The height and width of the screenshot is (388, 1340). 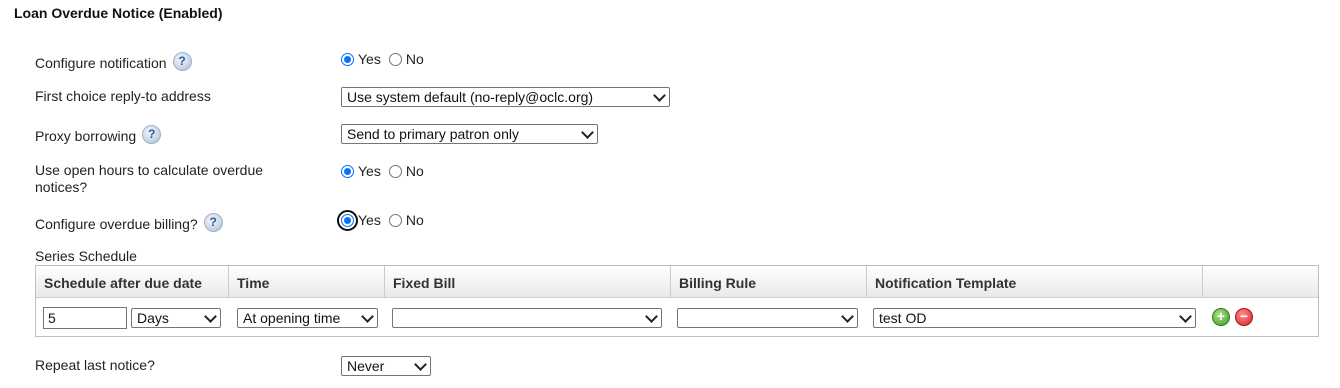 I want to click on reply-to-value: Use system default (no-reply@oclc.org), so click(x=470, y=97).